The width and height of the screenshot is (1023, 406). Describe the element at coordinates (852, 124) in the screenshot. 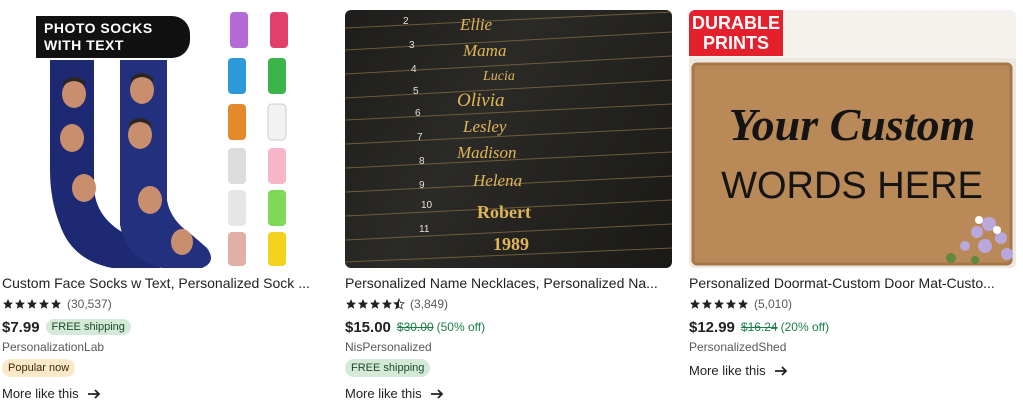

I see `doormat-script-text: Your Custom` at that location.